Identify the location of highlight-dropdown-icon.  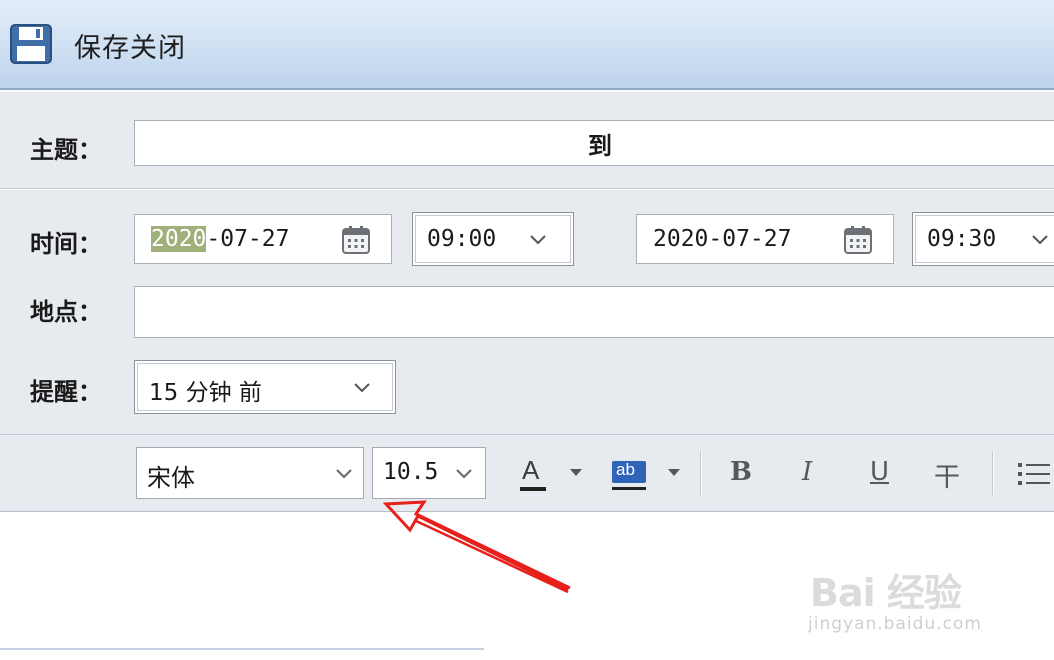
(674, 472).